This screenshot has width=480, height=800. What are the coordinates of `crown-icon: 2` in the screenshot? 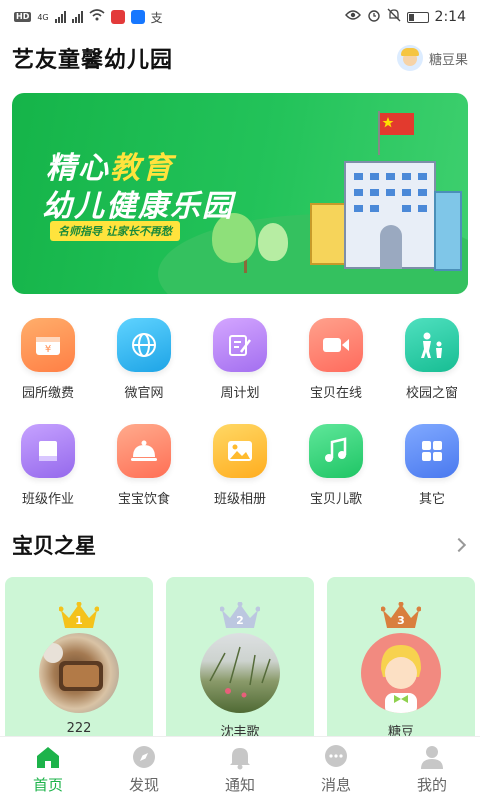 It's located at (240, 615).